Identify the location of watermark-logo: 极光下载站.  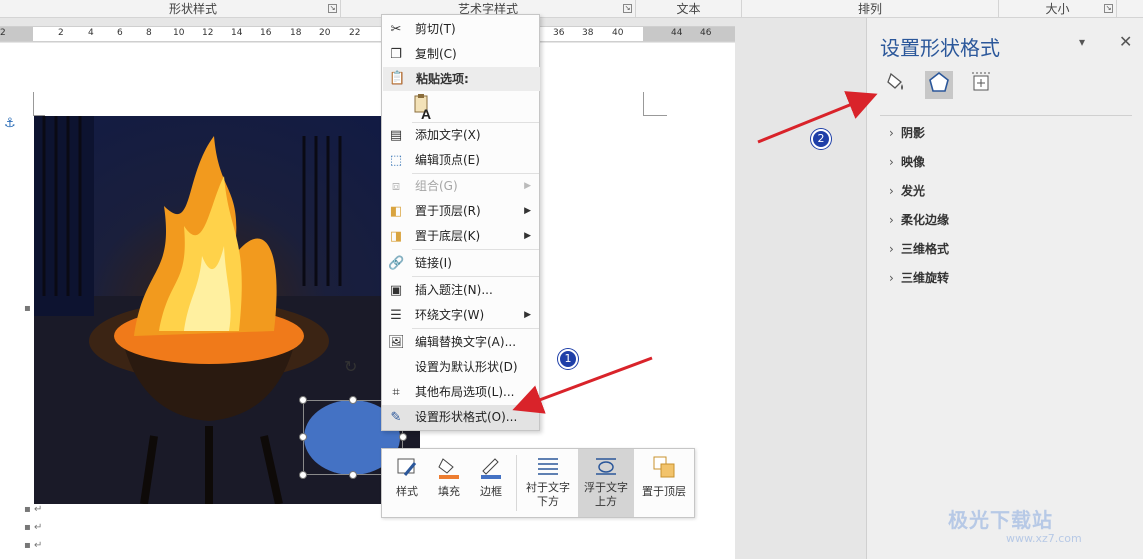
(1000, 520).